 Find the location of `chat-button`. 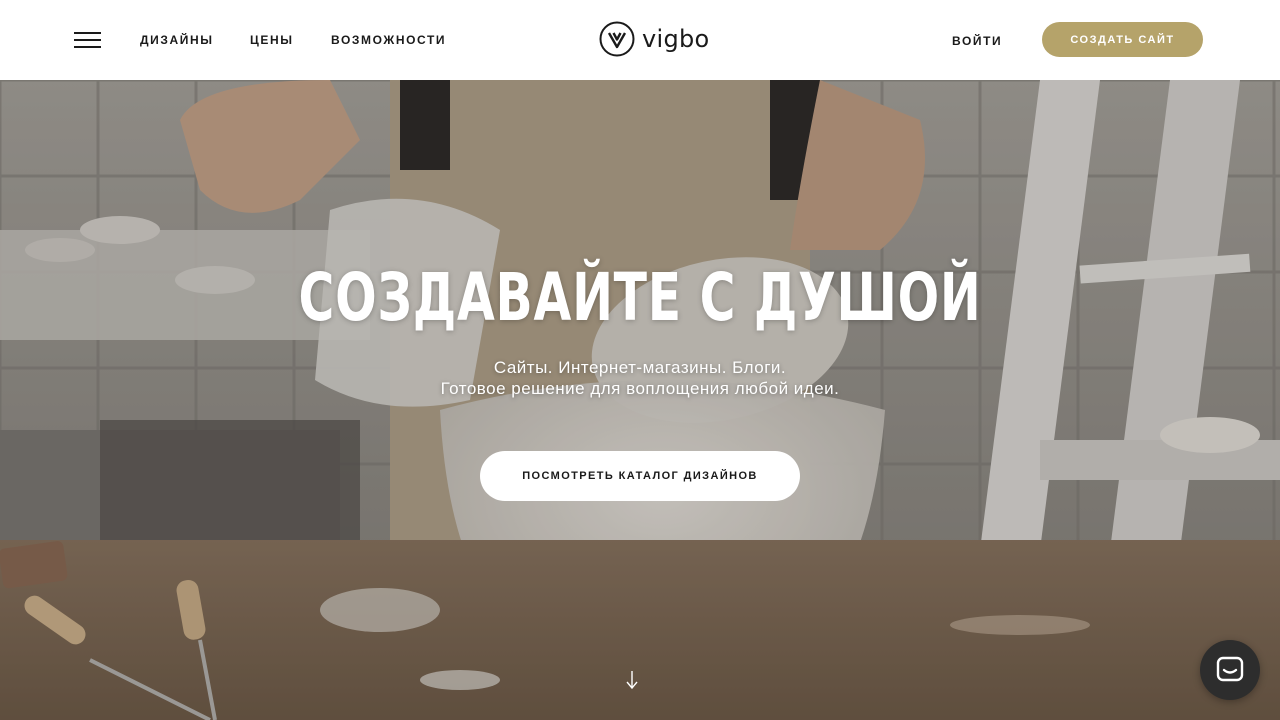

chat-button is located at coordinates (1230, 670).